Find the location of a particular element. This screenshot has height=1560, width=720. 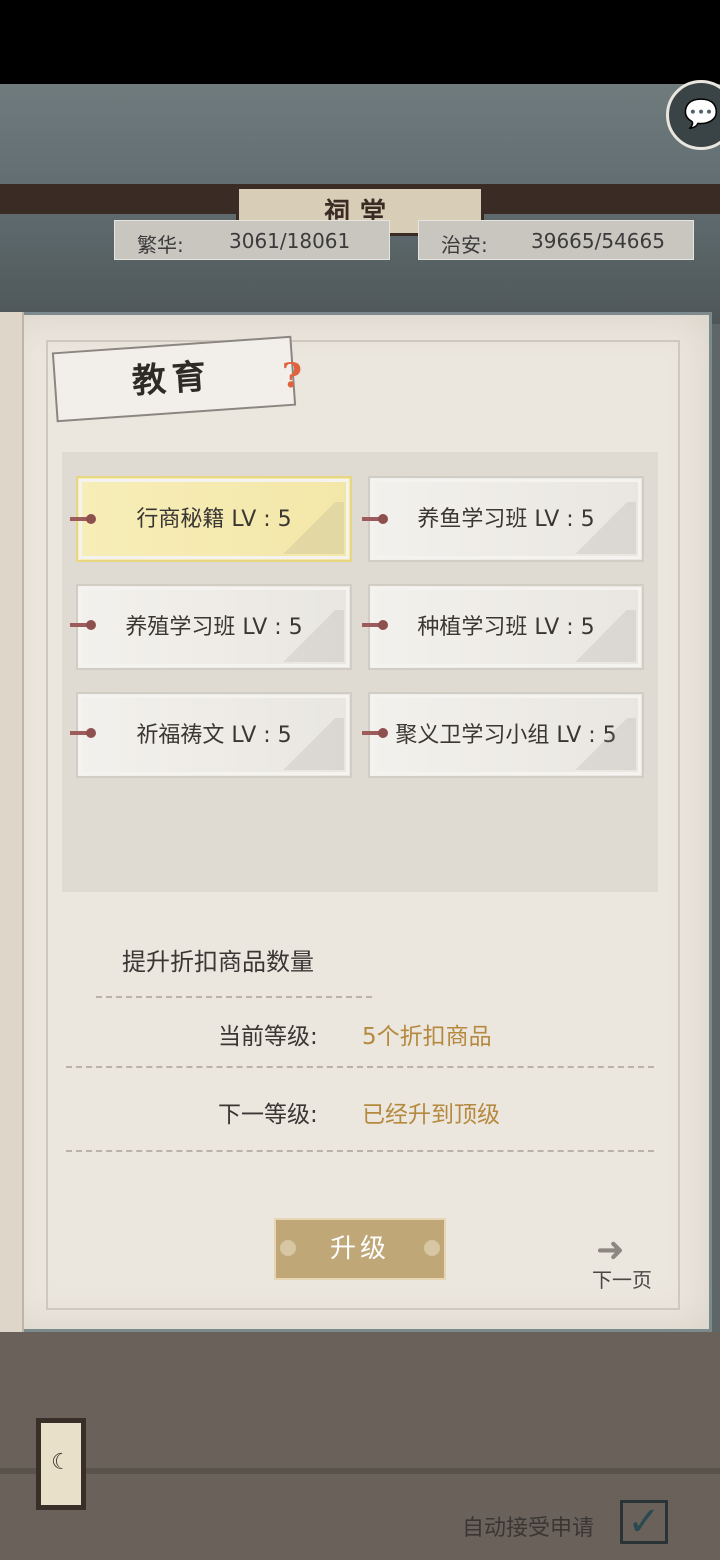

skill-card-prayer-text: 祈福祷文 LV : 5 is located at coordinates (214, 735).